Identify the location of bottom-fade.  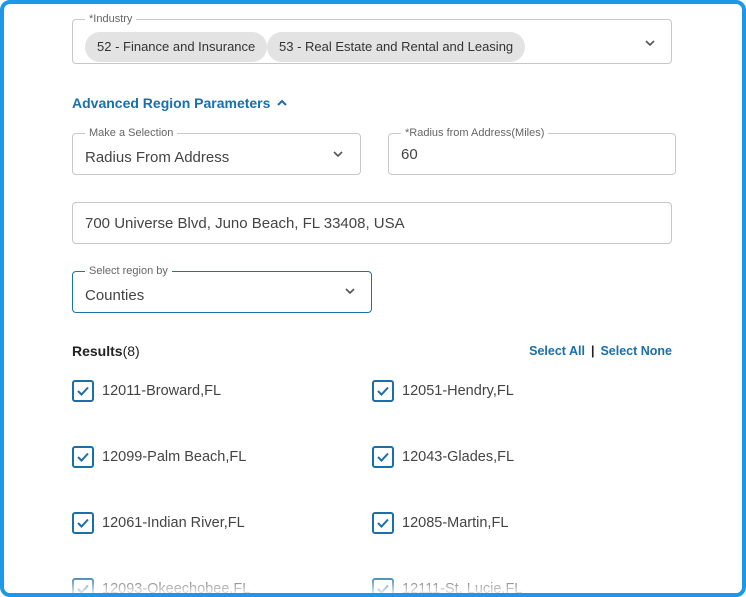
(373, 583).